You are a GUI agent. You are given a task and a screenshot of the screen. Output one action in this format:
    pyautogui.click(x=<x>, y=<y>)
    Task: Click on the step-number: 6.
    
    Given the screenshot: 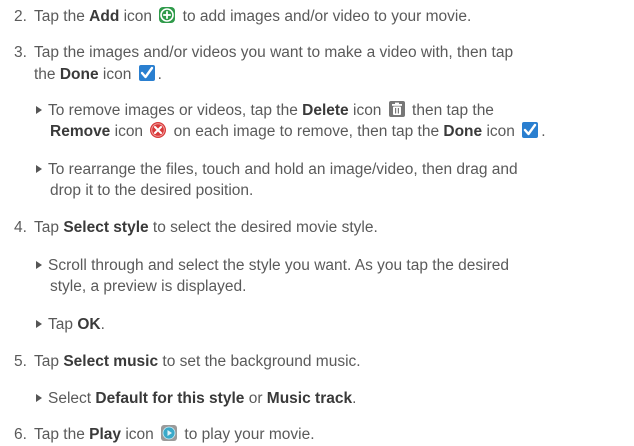 What is the action you would take?
    pyautogui.click(x=20, y=434)
    